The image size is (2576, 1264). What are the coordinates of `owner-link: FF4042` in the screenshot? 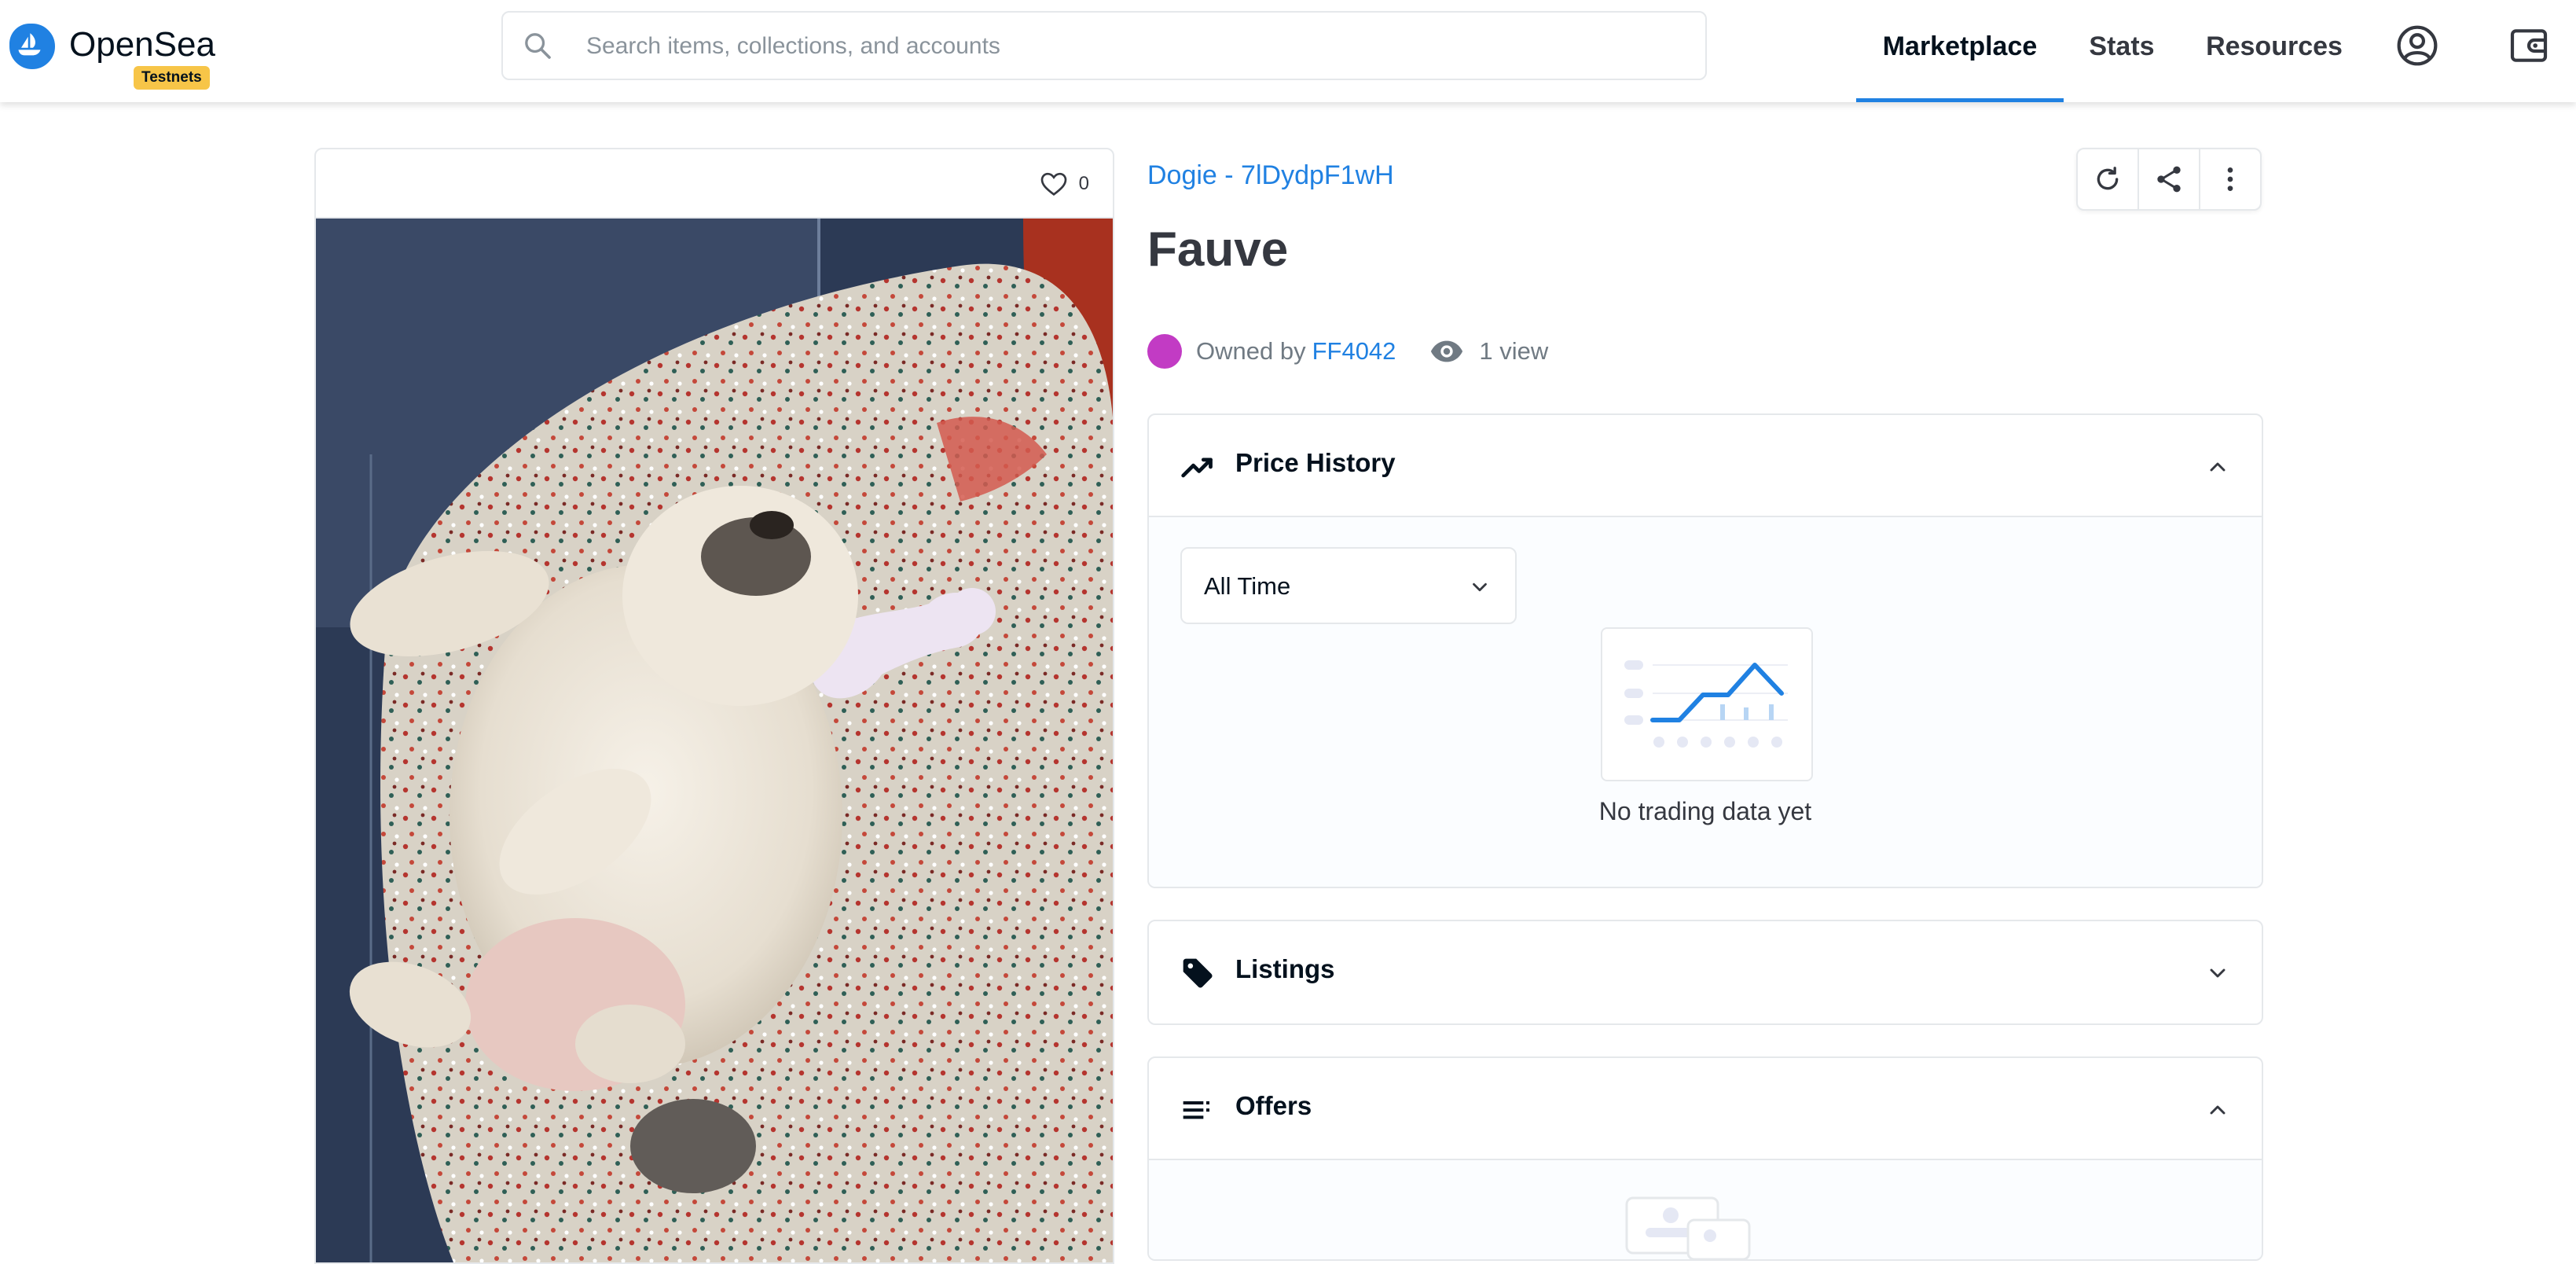 It's located at (1354, 351).